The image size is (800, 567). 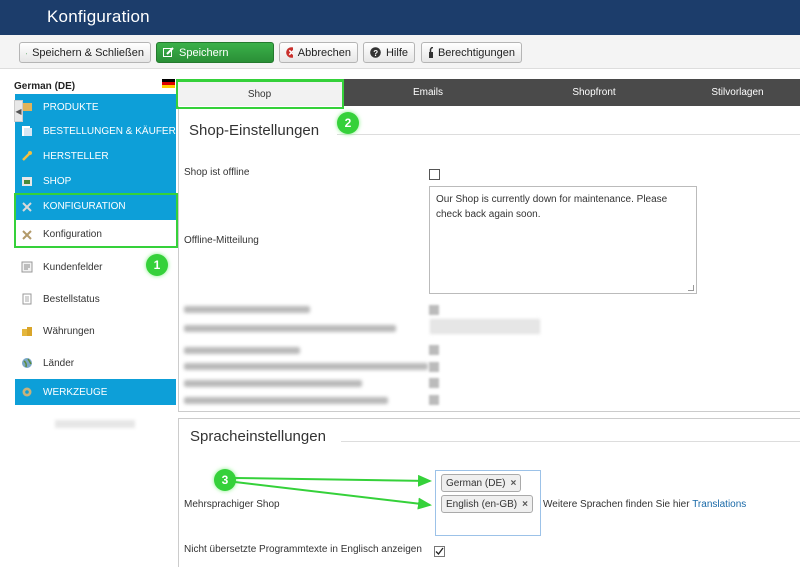 What do you see at coordinates (45, 86) in the screenshot?
I see `current-language: German (DE)` at bounding box center [45, 86].